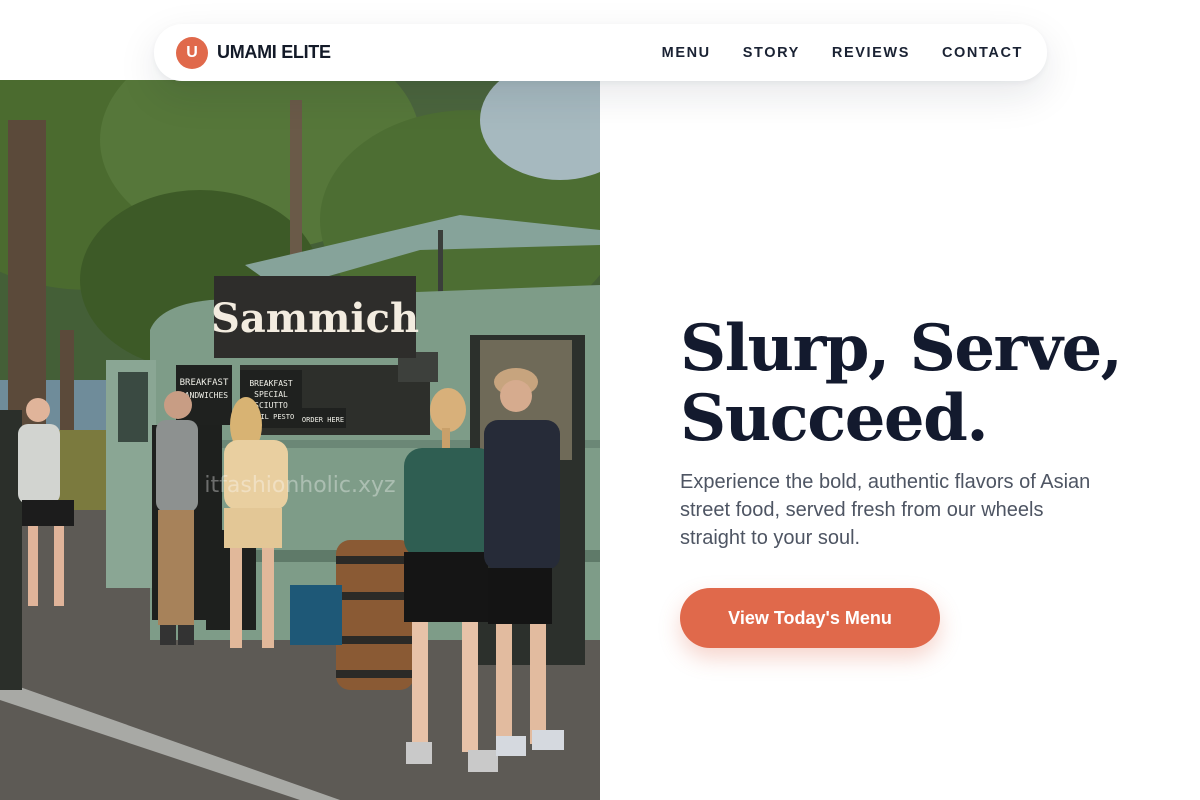 The height and width of the screenshot is (800, 1200). I want to click on truck-sign-text: Sammich, so click(315, 318).